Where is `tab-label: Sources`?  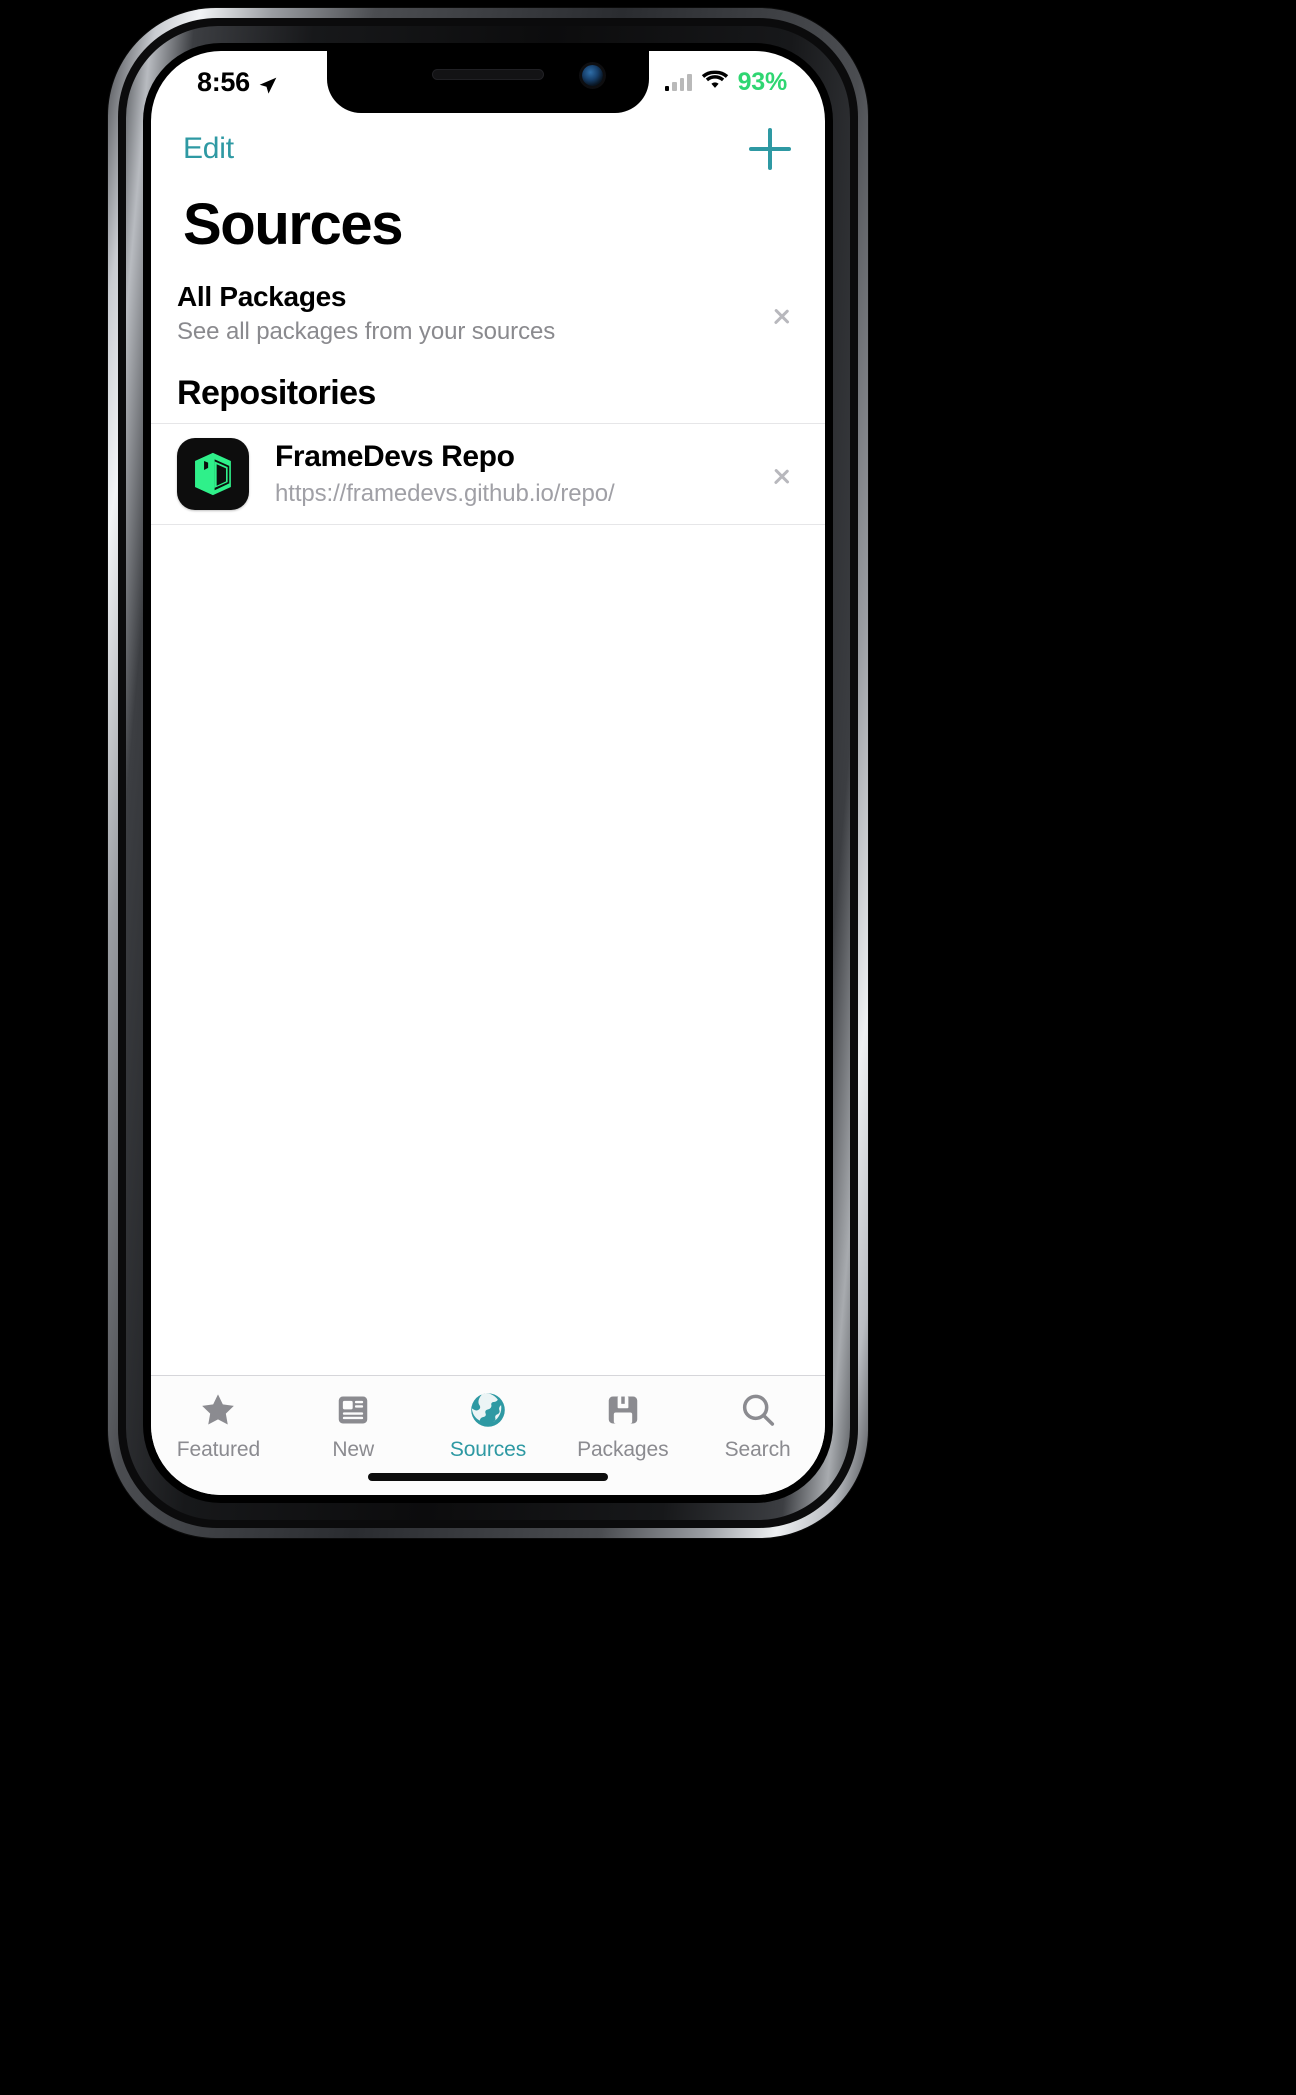
tab-label: Sources is located at coordinates (488, 1449).